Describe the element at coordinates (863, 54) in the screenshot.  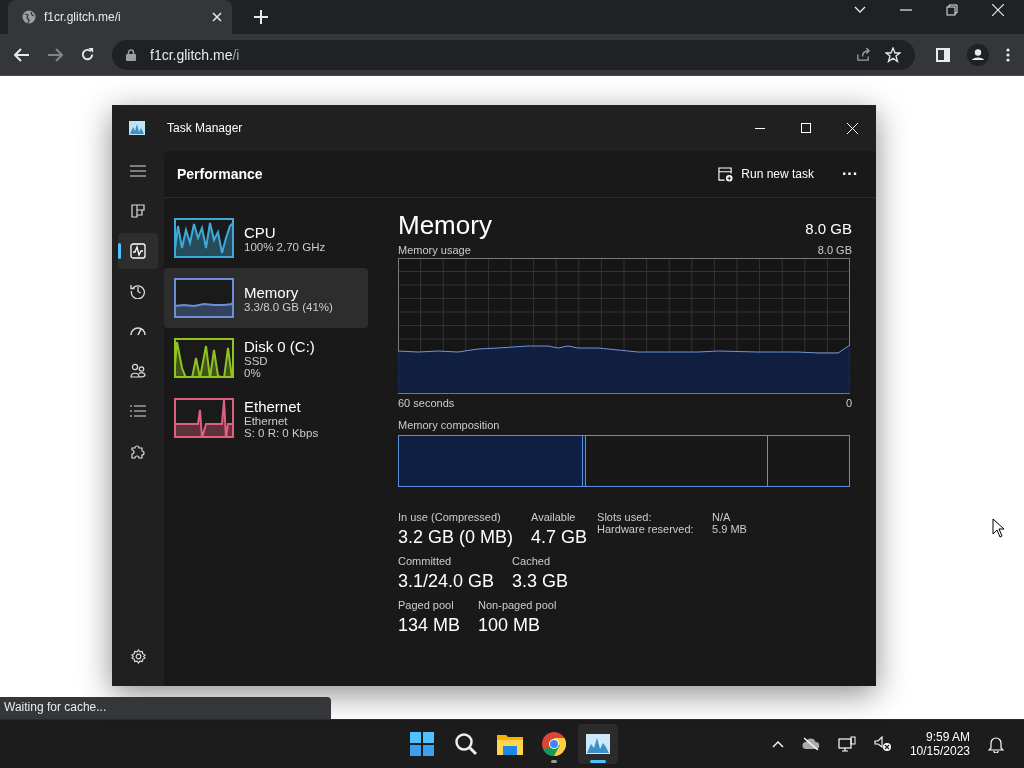
I see `share-icon` at that location.